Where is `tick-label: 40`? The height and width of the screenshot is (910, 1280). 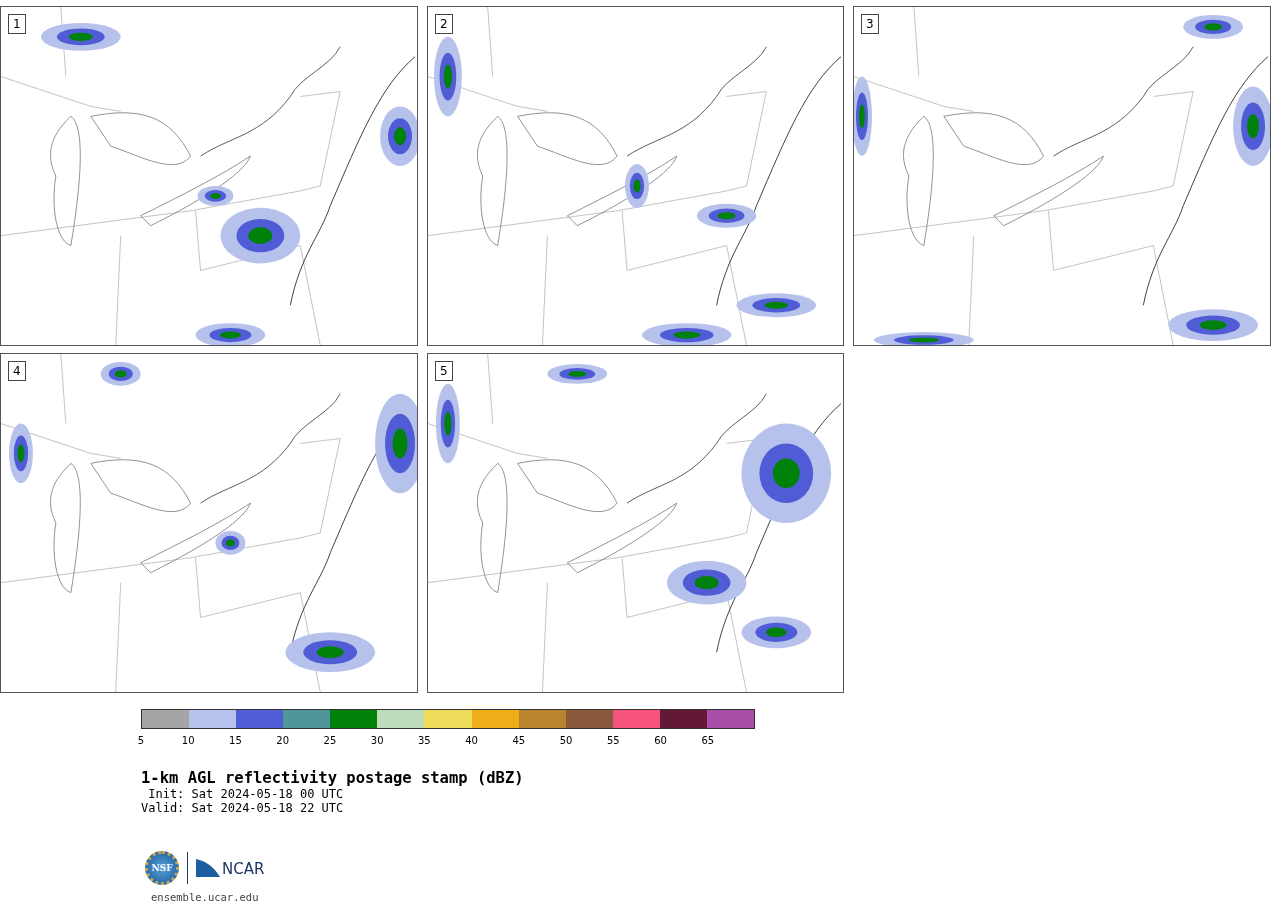 tick-label: 40 is located at coordinates (471, 740).